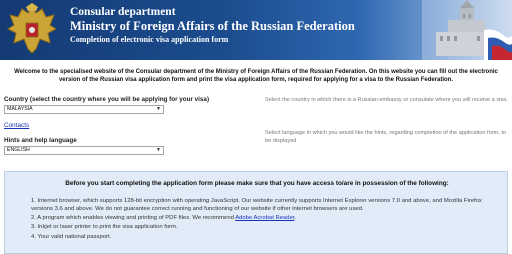 The height and width of the screenshot is (254, 512). What do you see at coordinates (18, 150) in the screenshot?
I see `language-select-value: ENGLISH` at bounding box center [18, 150].